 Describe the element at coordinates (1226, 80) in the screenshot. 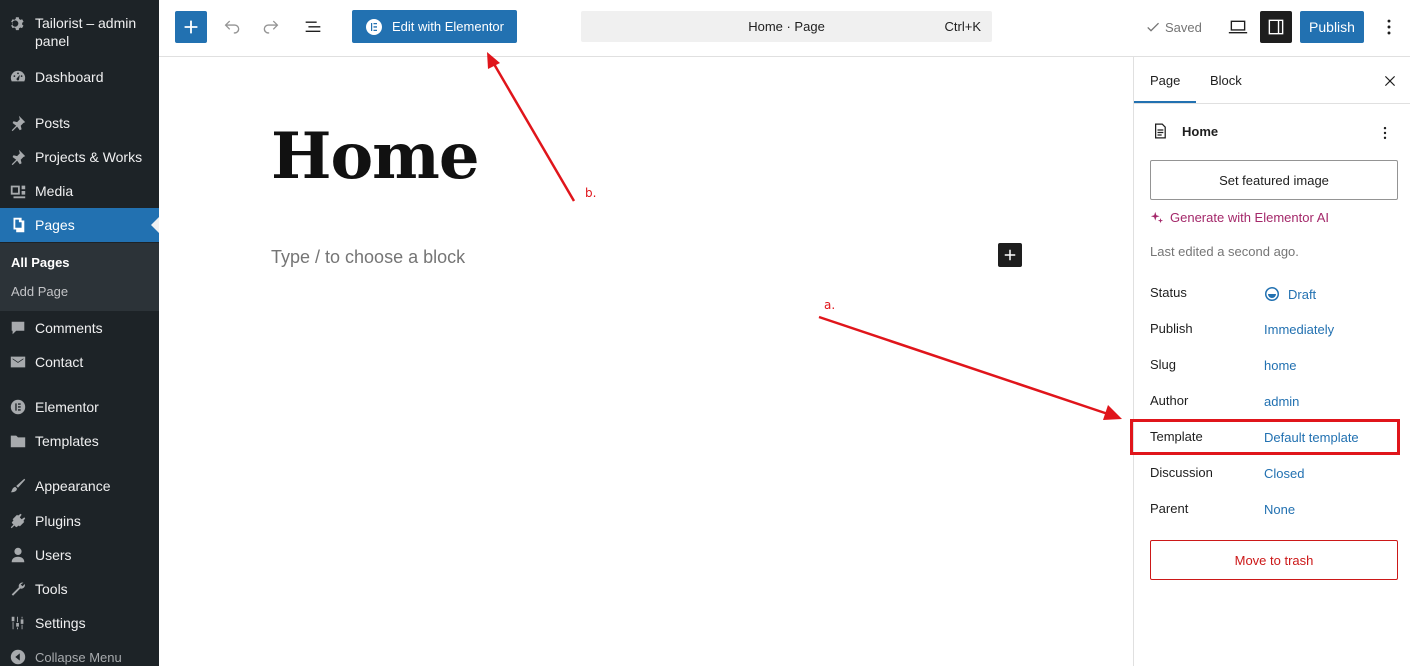

I see `tab-block: Block` at that location.